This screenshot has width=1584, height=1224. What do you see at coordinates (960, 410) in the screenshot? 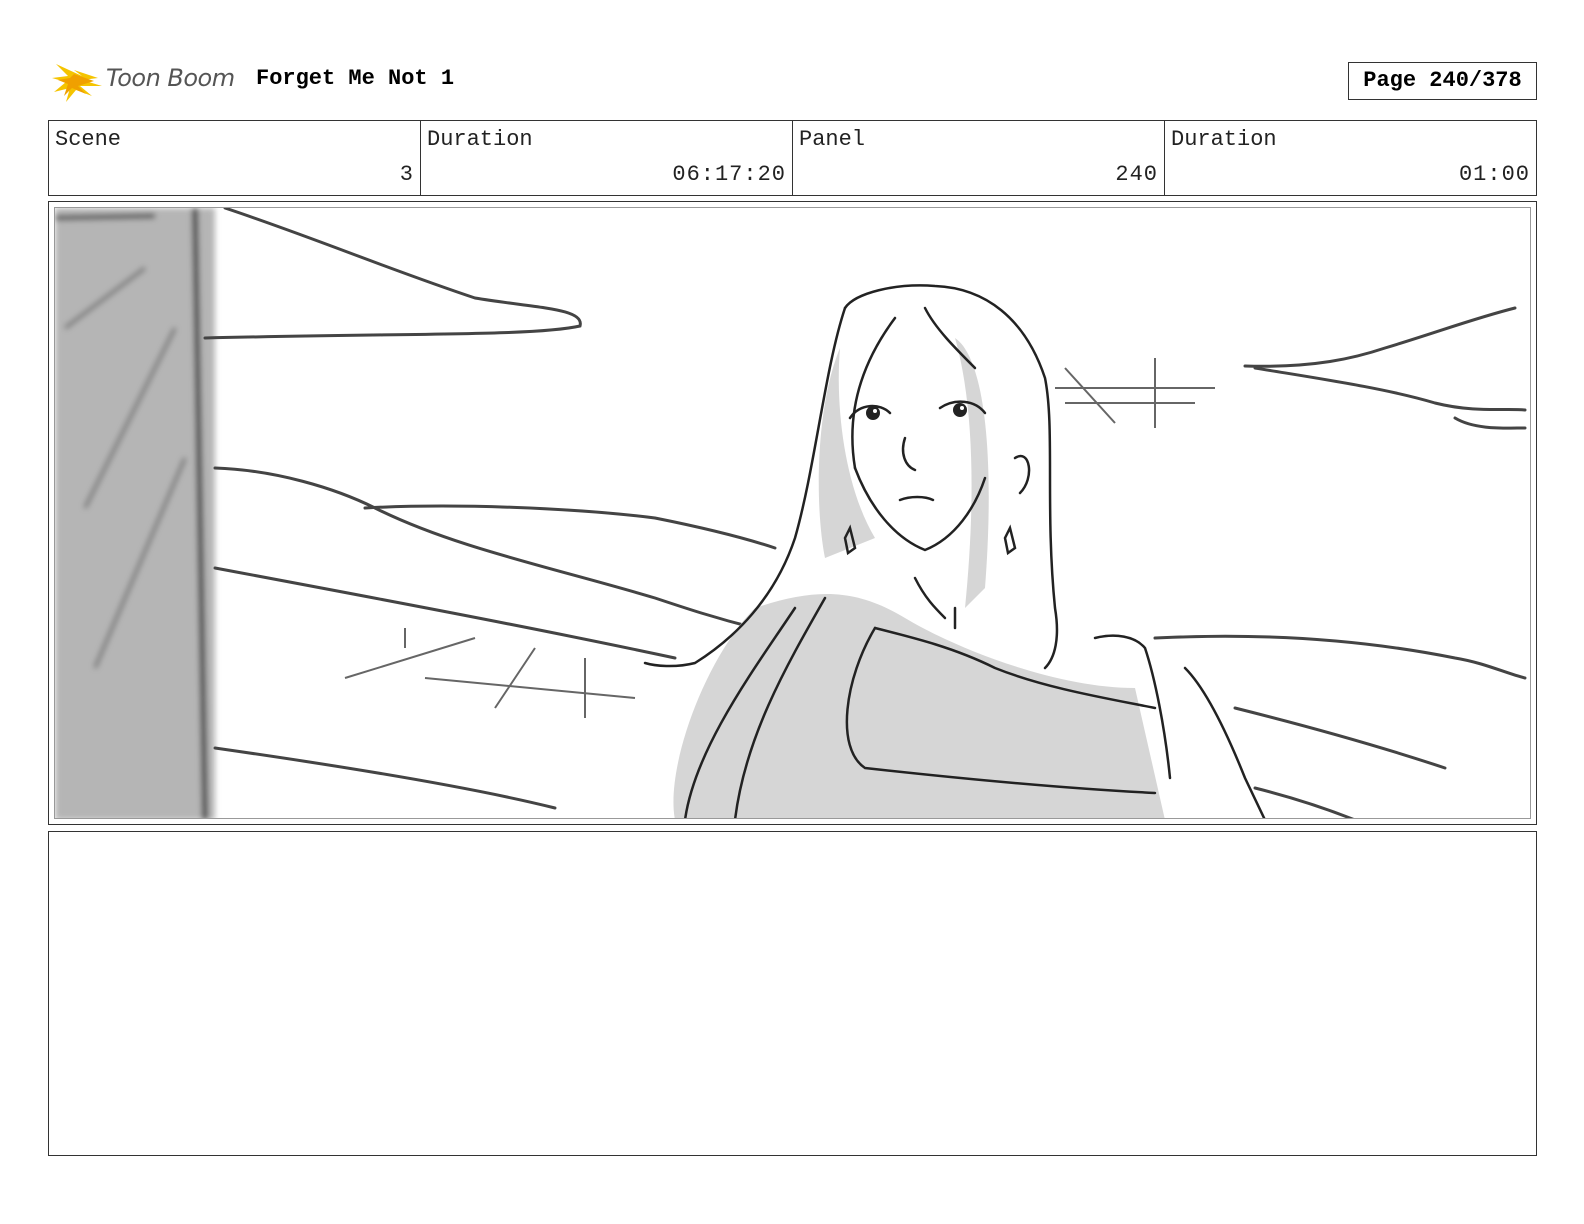
I see `right-eye` at bounding box center [960, 410].